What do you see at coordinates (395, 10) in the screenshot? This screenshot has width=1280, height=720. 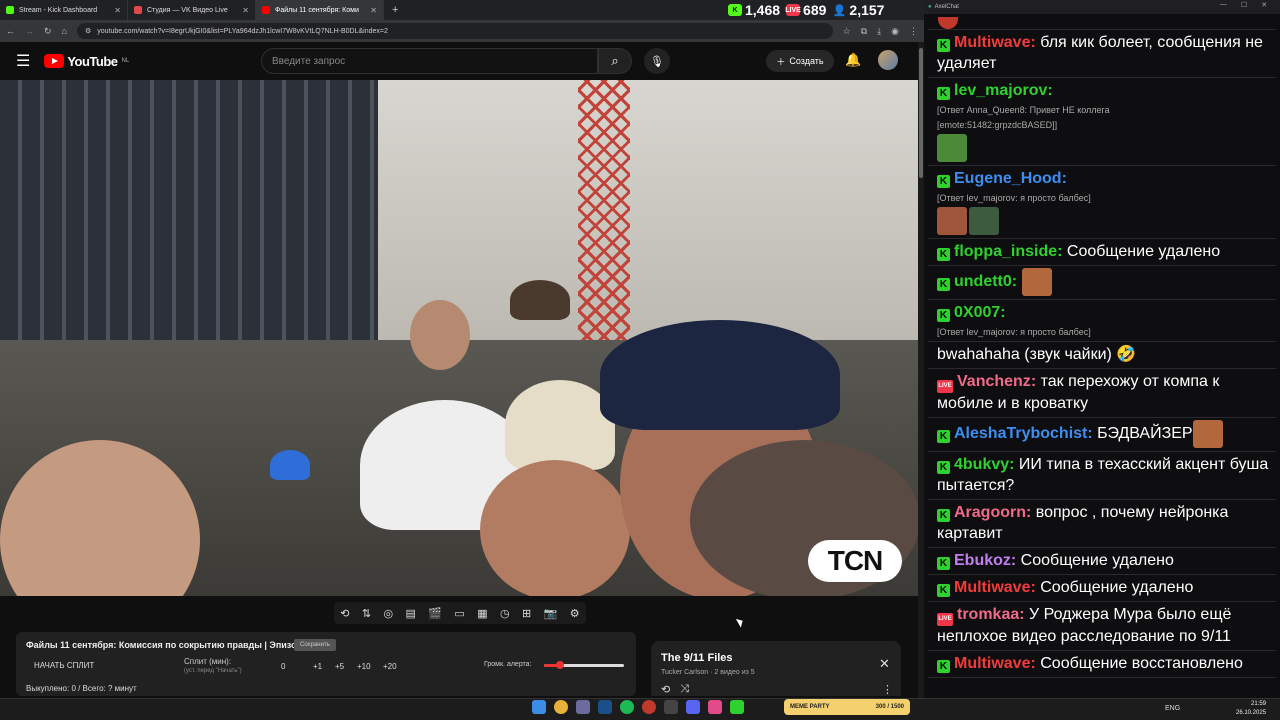 I see `new-tab-button: +` at bounding box center [395, 10].